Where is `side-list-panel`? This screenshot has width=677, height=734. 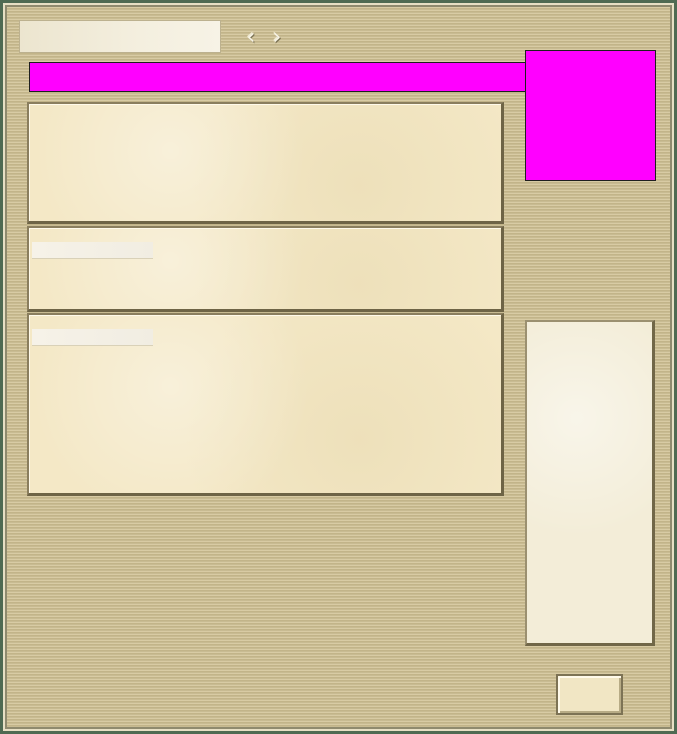 side-list-panel is located at coordinates (590, 483).